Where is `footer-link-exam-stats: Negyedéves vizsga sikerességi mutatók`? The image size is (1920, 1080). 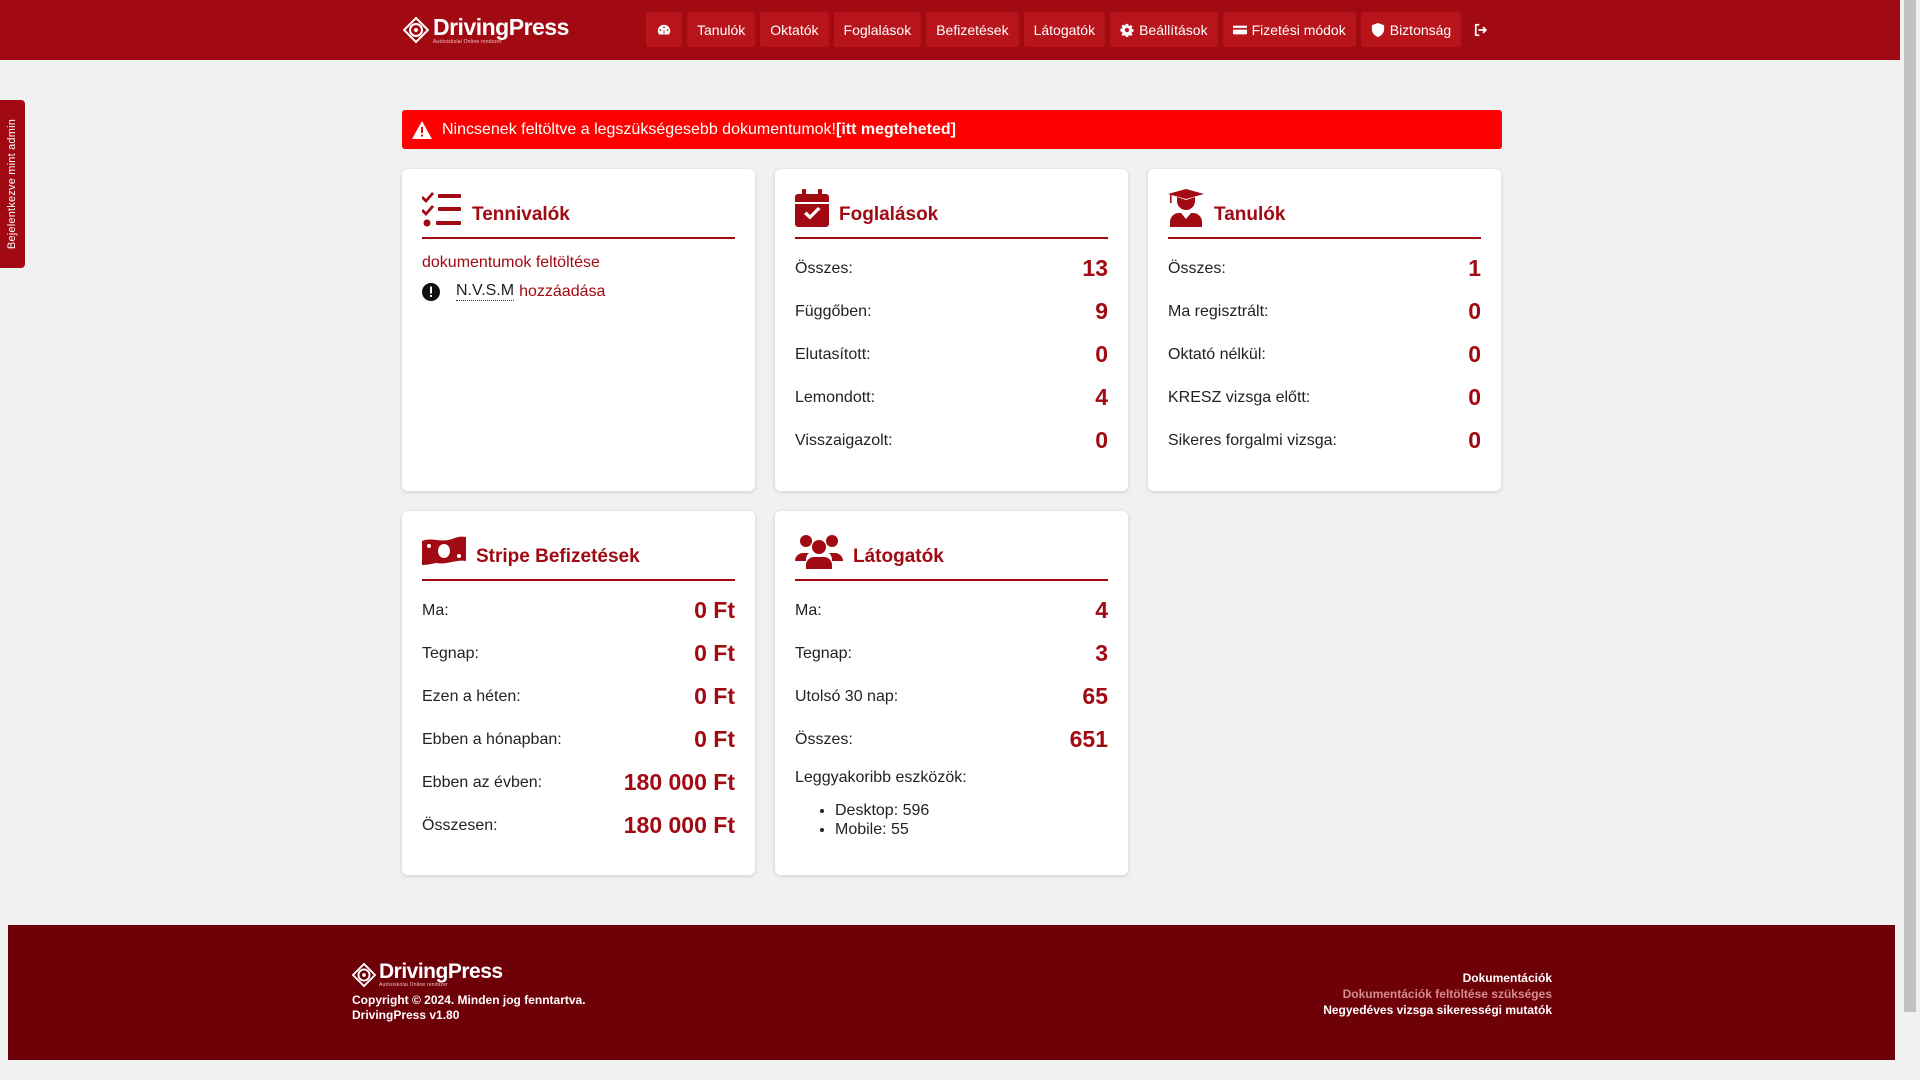
footer-link-exam-stats: Negyedéves vizsga sikerességi mutatók is located at coordinates (1437, 1010).